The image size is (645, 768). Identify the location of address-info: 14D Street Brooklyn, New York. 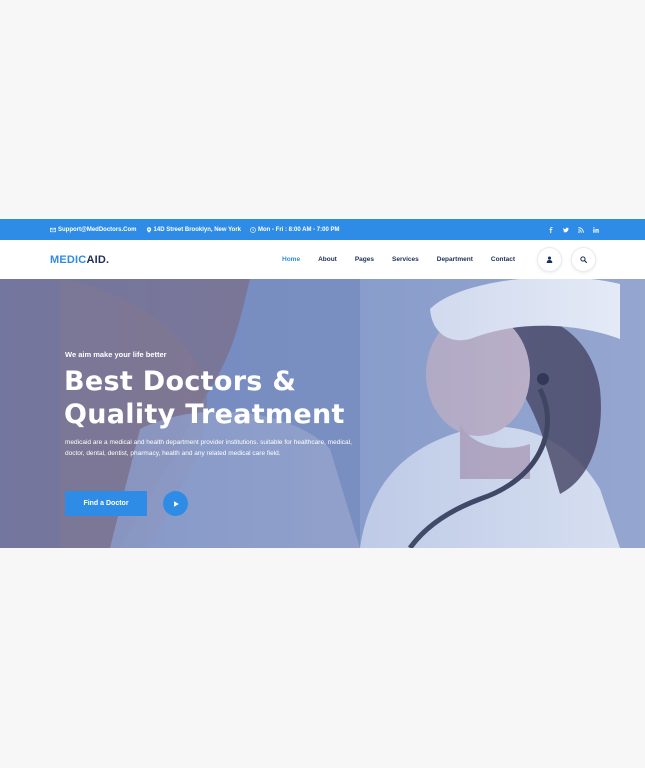
(193, 230).